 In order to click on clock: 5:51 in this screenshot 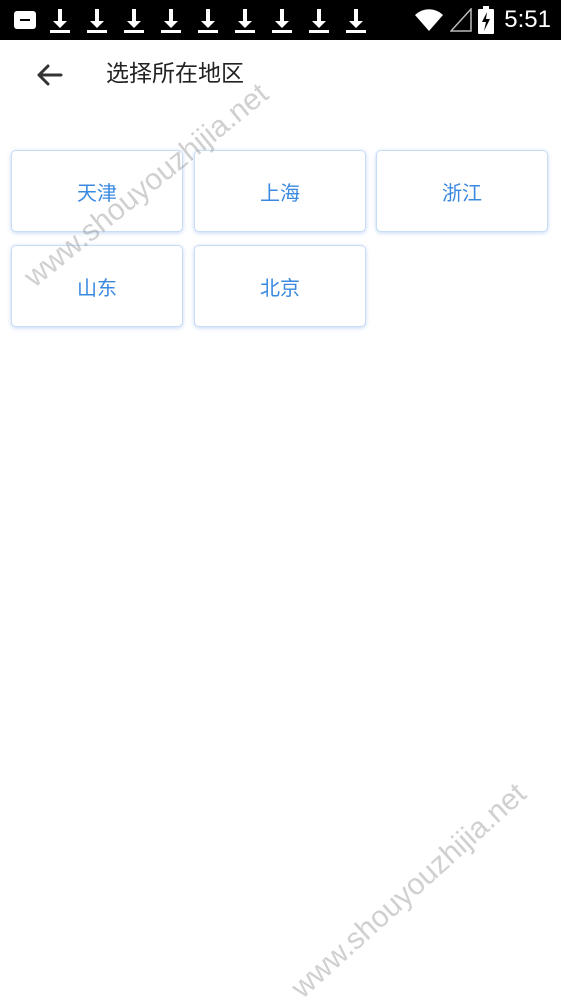, I will do `click(527, 19)`.